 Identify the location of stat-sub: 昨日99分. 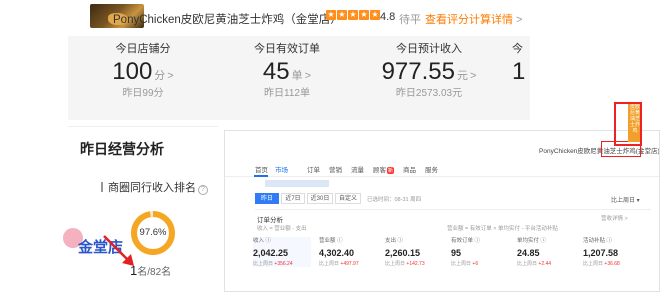
(143, 93).